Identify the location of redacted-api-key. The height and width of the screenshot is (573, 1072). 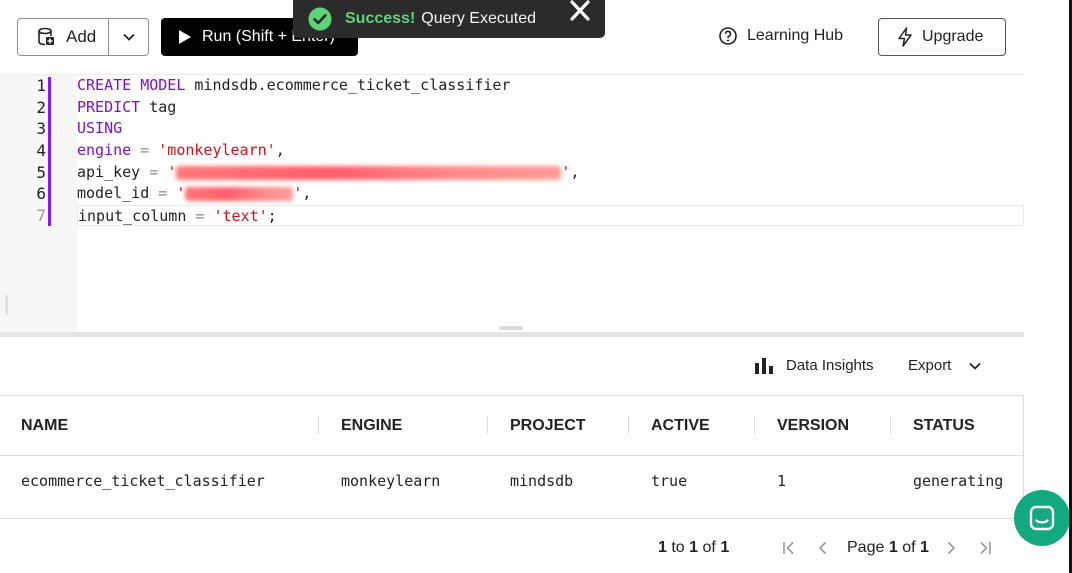
(369, 172).